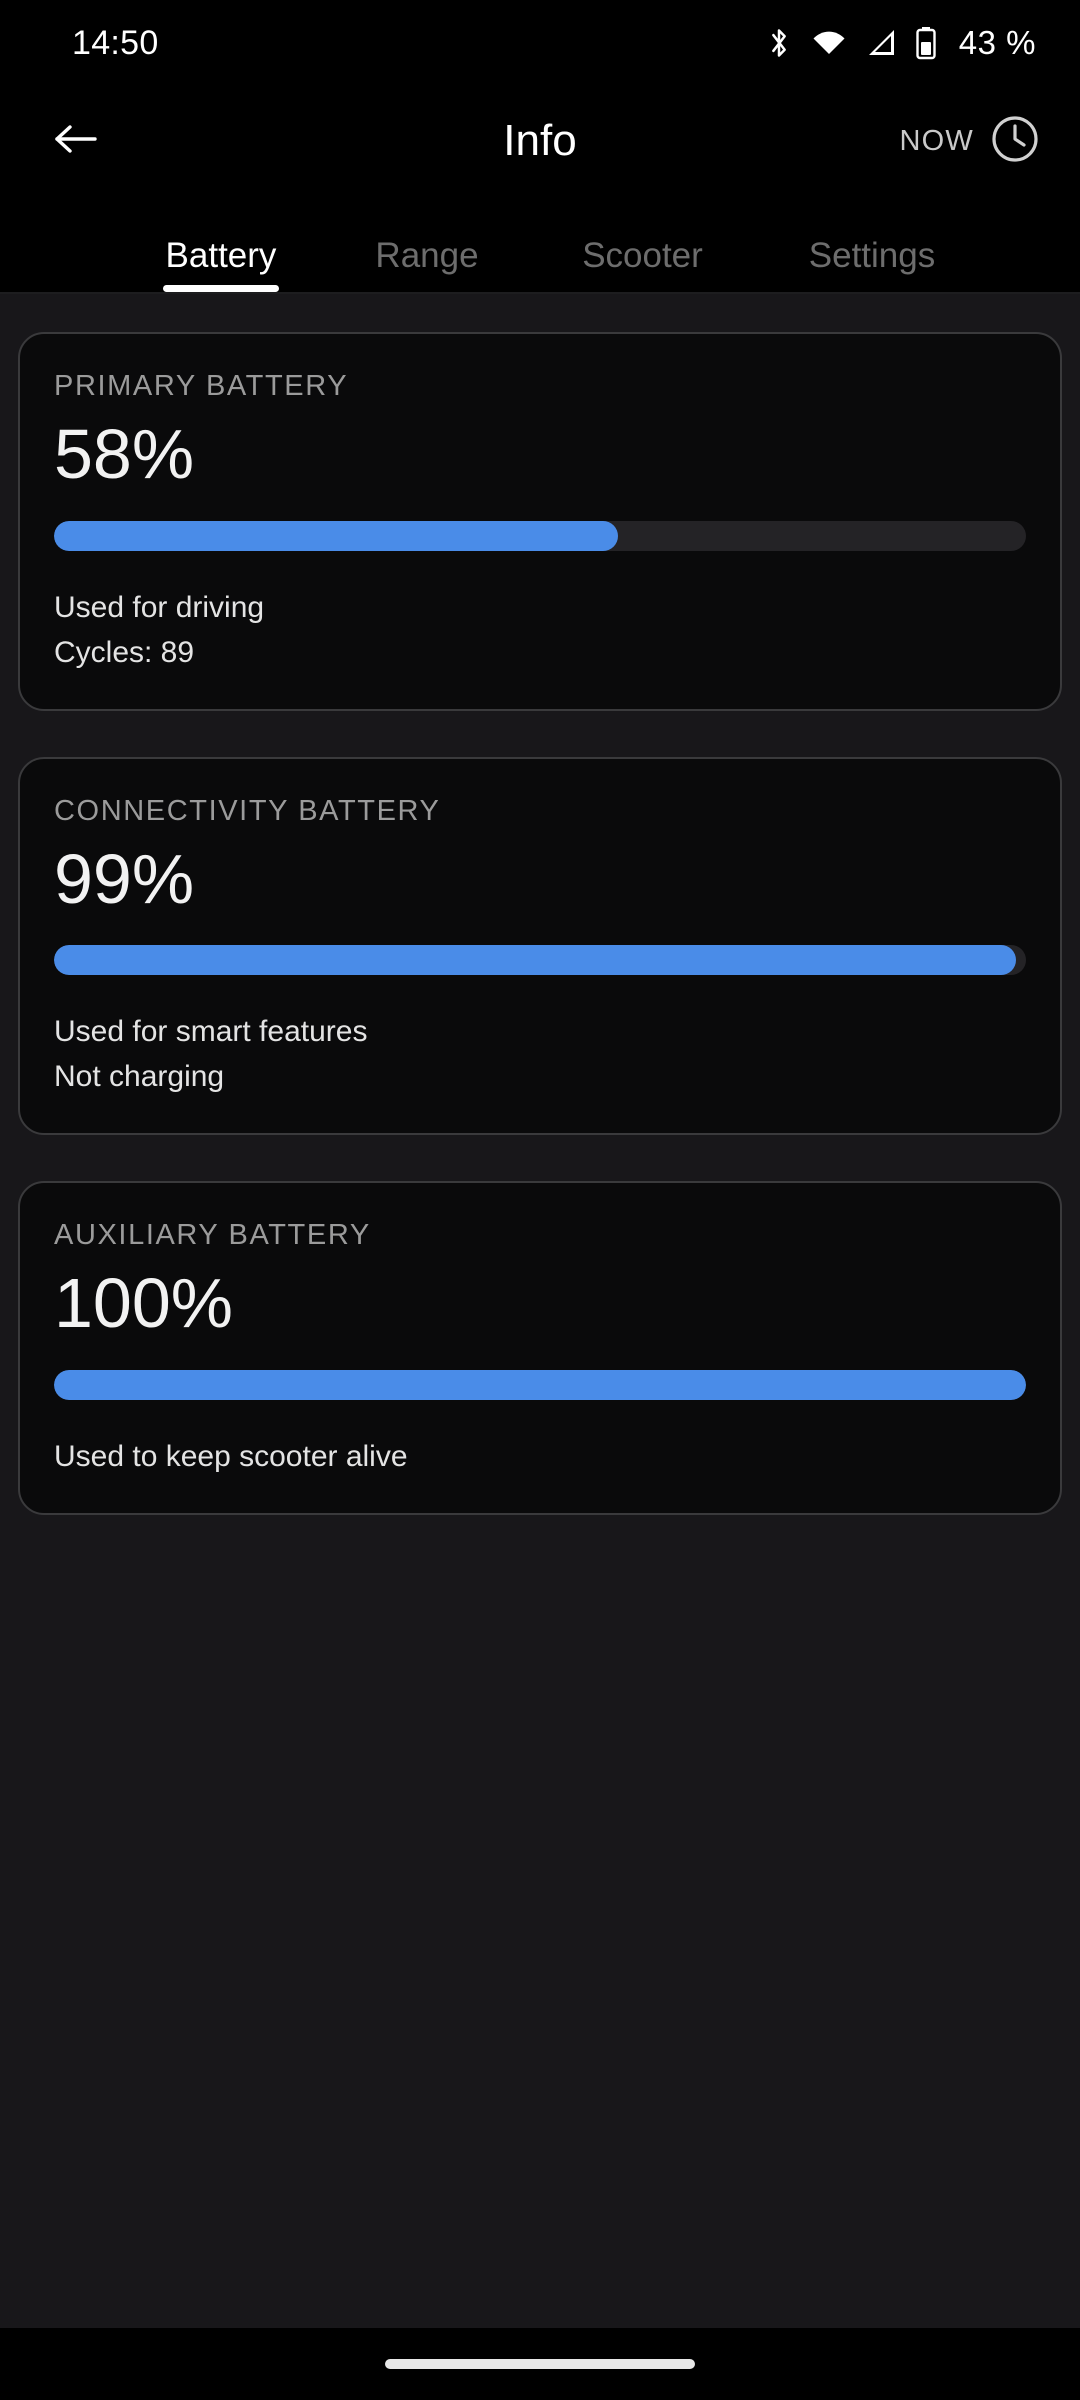  I want to click on tab-label: Battery, so click(221, 255).